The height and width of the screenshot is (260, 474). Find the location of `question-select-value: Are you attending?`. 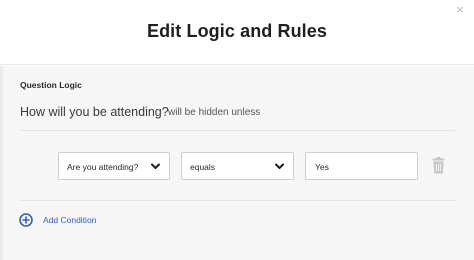

question-select-value: Are you attending? is located at coordinates (103, 167).